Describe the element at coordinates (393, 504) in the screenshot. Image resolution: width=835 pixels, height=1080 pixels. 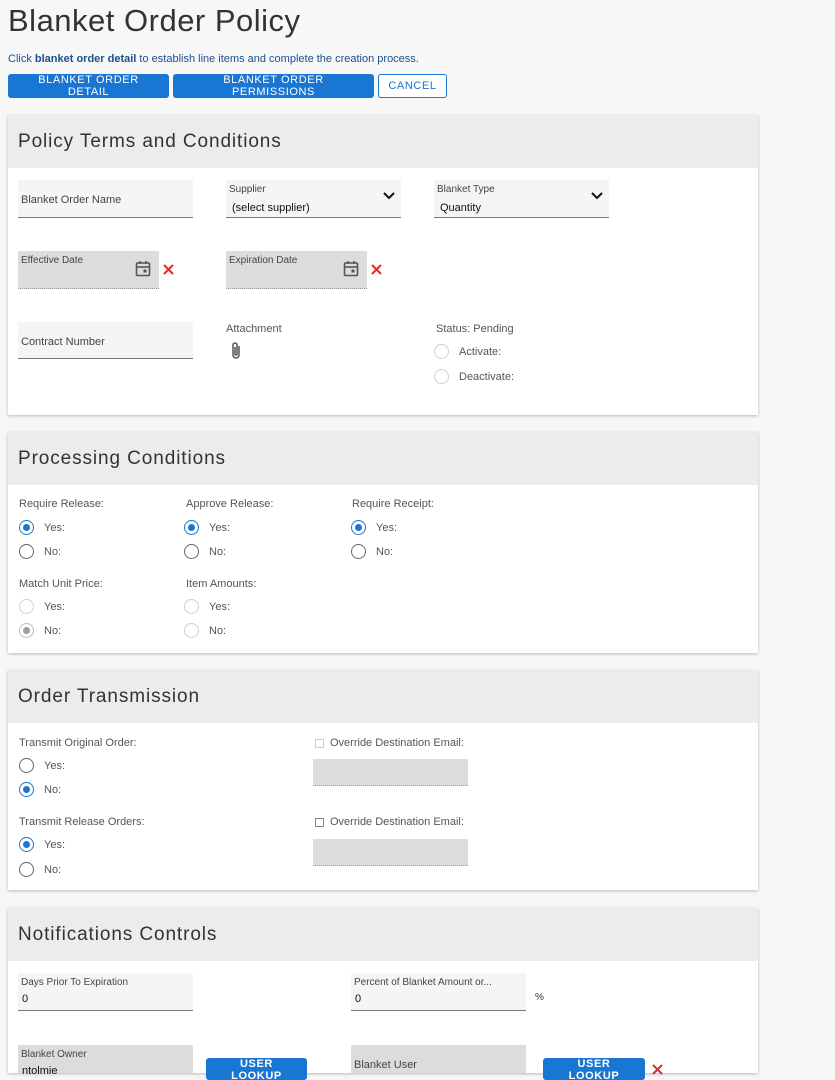
I see `require-receipt-label: Require Receipt:` at that location.